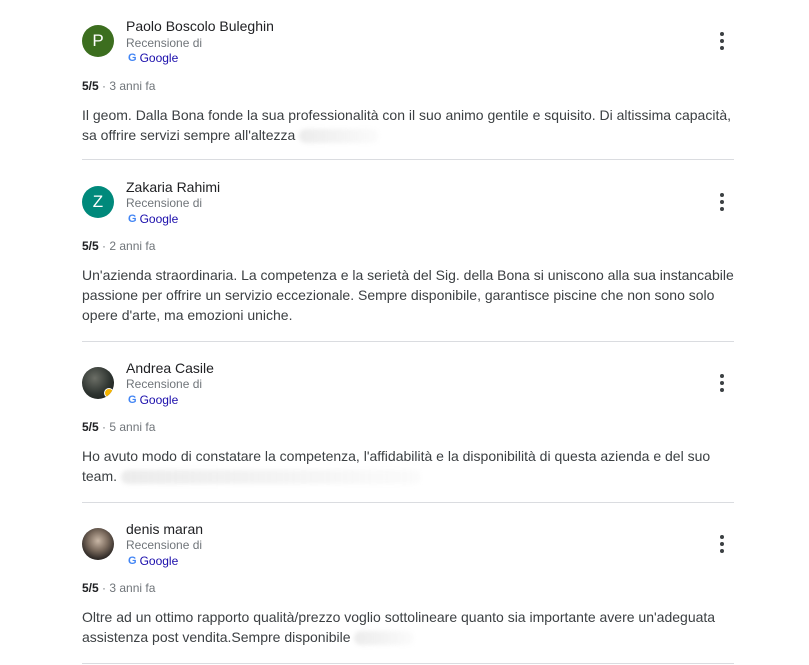 This screenshot has height=665, width=809. Describe the element at coordinates (98, 202) in the screenshot. I see `avatar: Z` at that location.